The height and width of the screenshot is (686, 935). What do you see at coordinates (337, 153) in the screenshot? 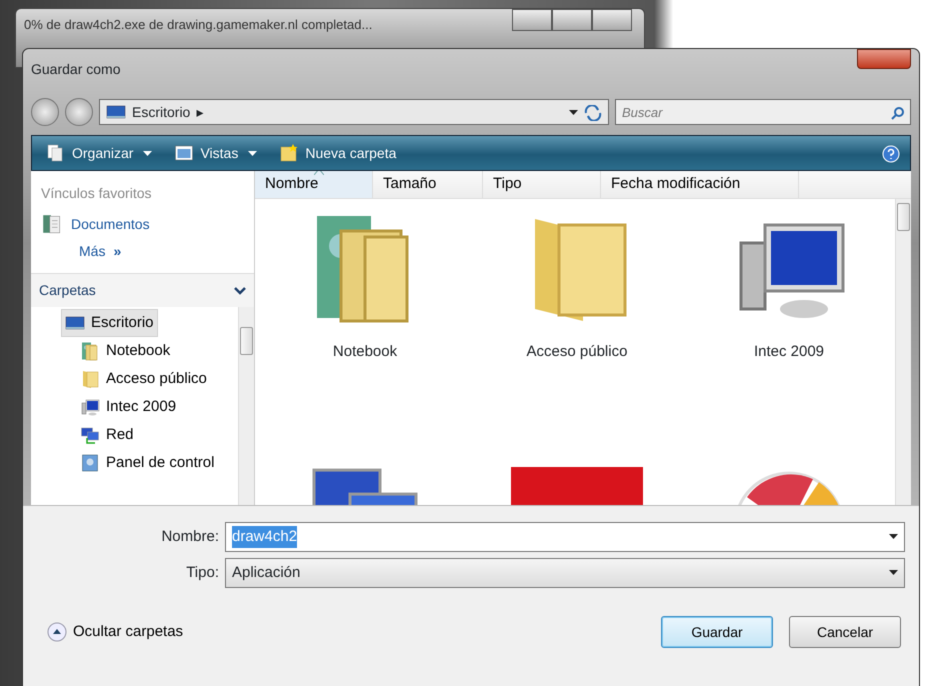
I see `toolbar-button: Nueva carpeta` at bounding box center [337, 153].